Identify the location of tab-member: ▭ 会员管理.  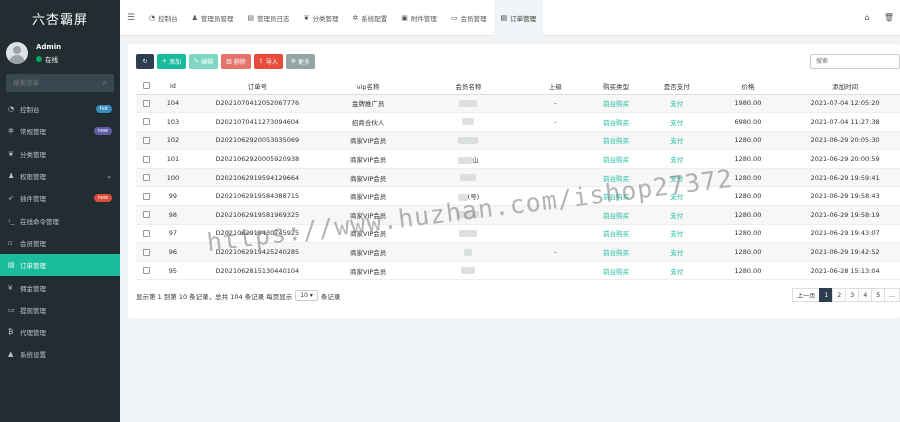
(469, 18).